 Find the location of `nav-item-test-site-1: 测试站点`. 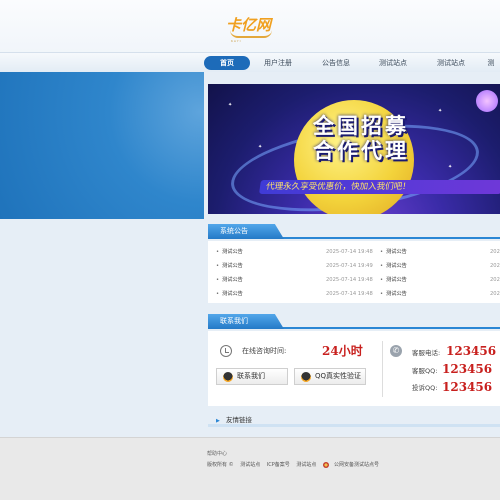

nav-item-test-site-1: 测试站点 is located at coordinates (393, 63).